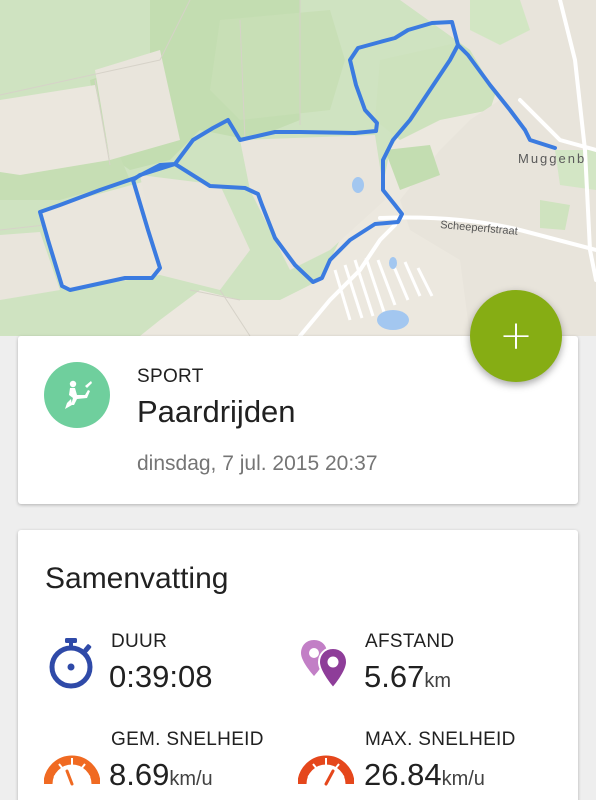 The width and height of the screenshot is (596, 800). What do you see at coordinates (394, 676) in the screenshot?
I see `distance-number: 5.67` at bounding box center [394, 676].